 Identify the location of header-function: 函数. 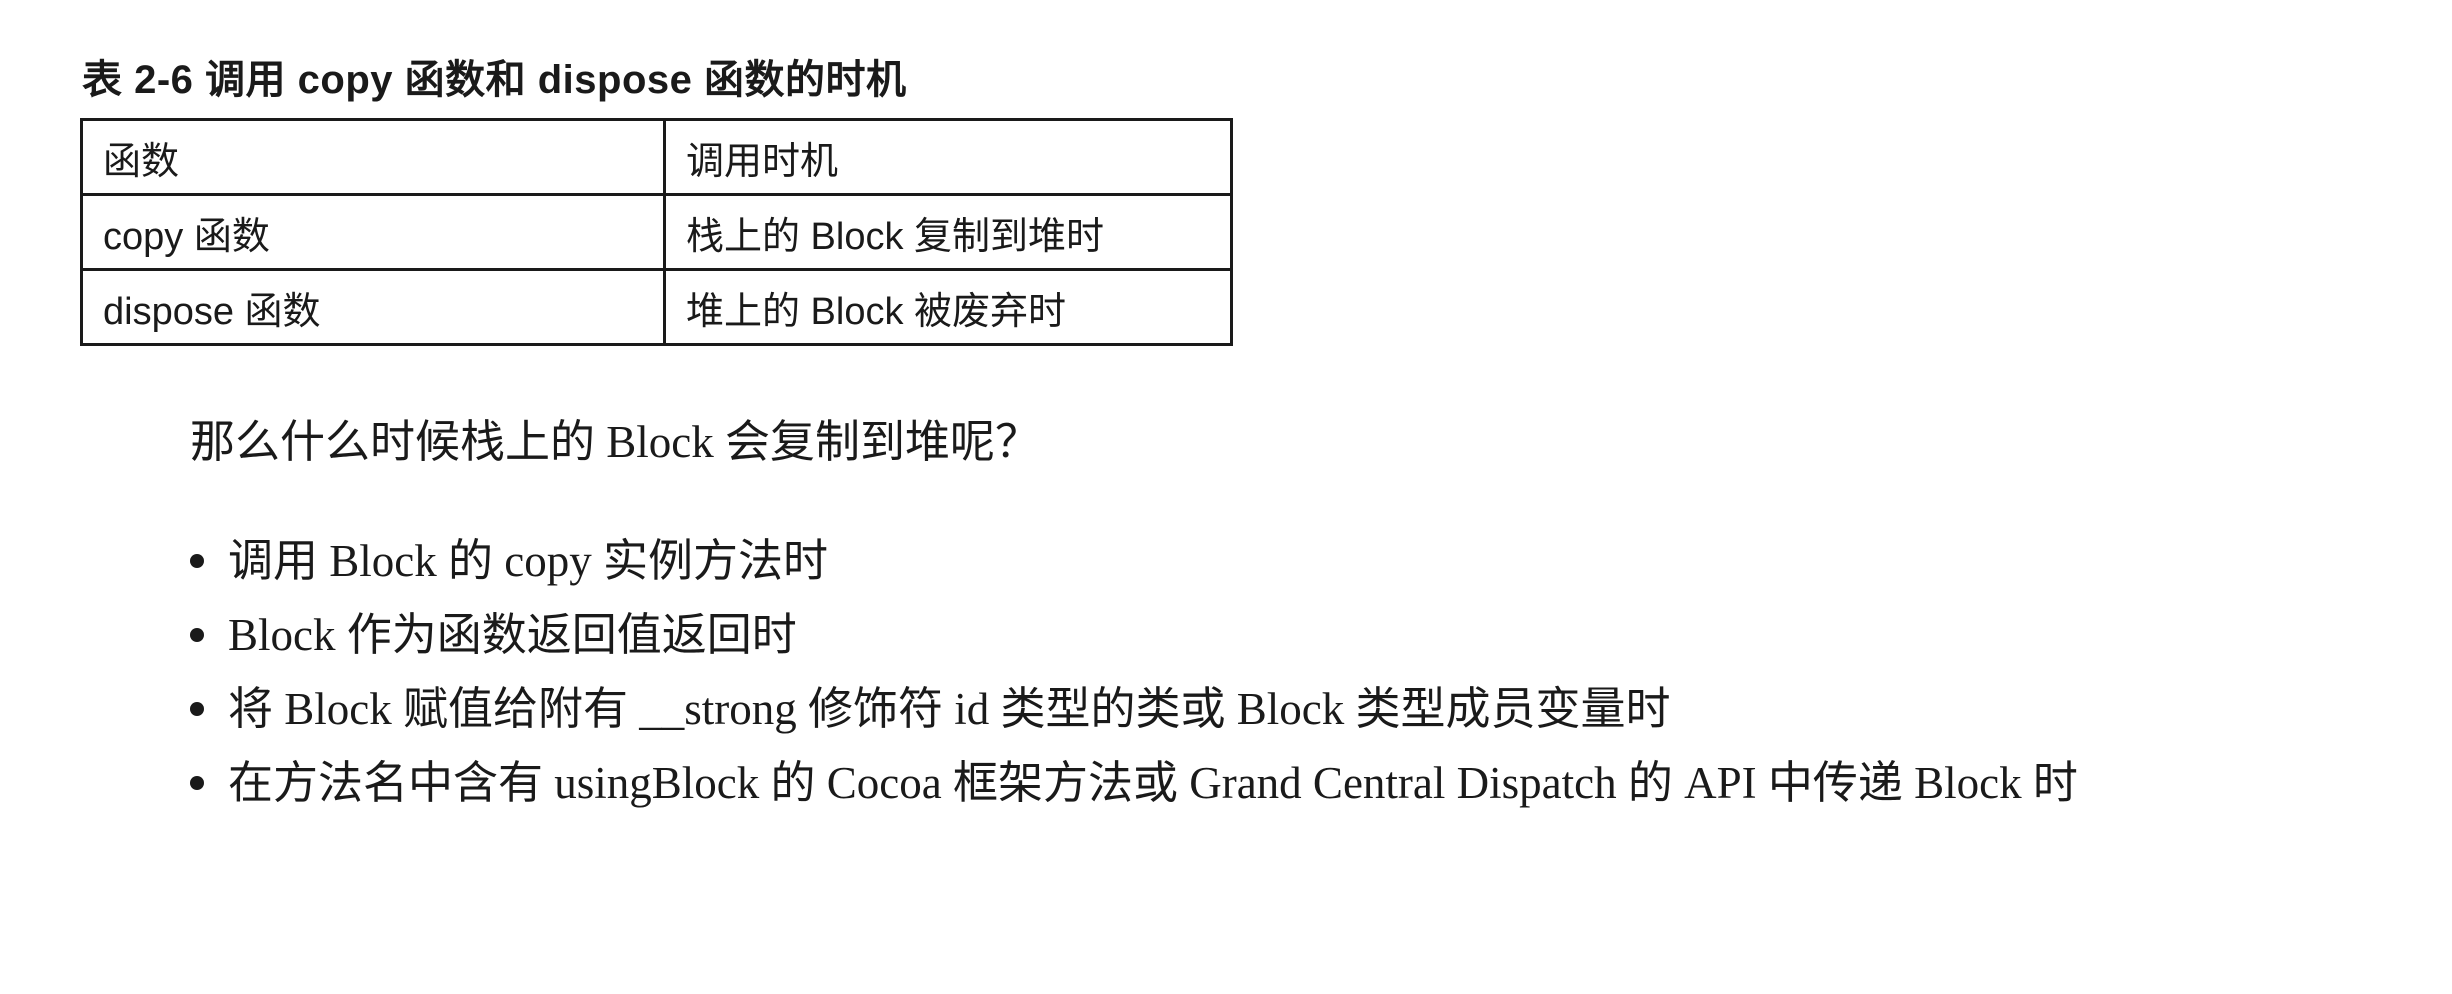
(373, 157).